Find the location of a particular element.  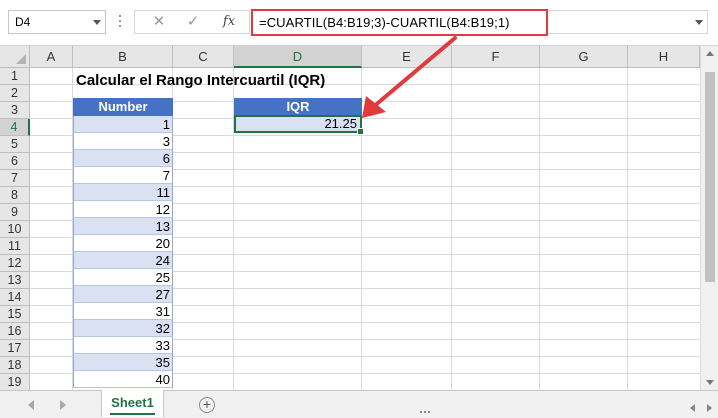

horizontal-scroll-arrows is located at coordinates (697, 407).